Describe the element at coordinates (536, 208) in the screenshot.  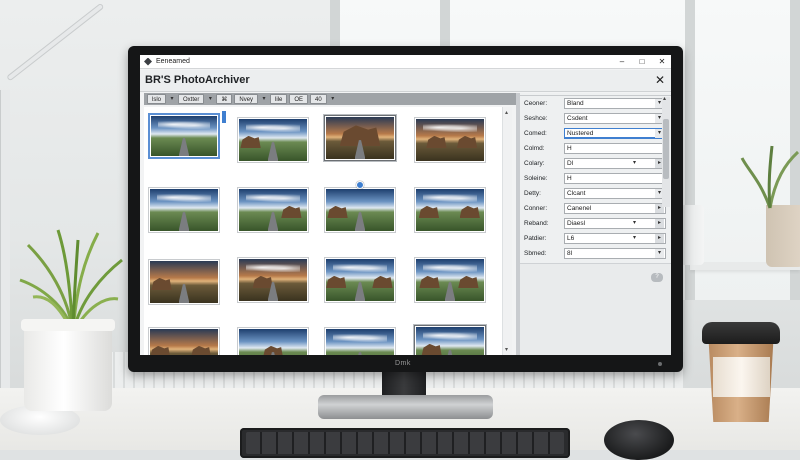
I see `property-label: Conner:` at that location.